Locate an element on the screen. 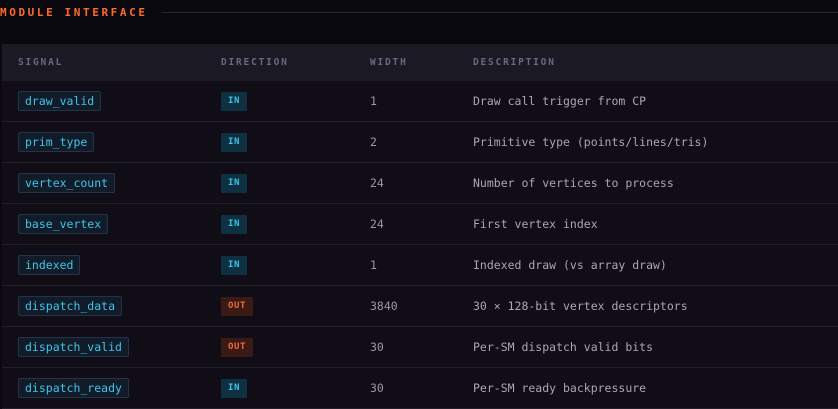 Image resolution: width=838 pixels, height=409 pixels. signal-cell: dispatch_valid is located at coordinates (73, 347).